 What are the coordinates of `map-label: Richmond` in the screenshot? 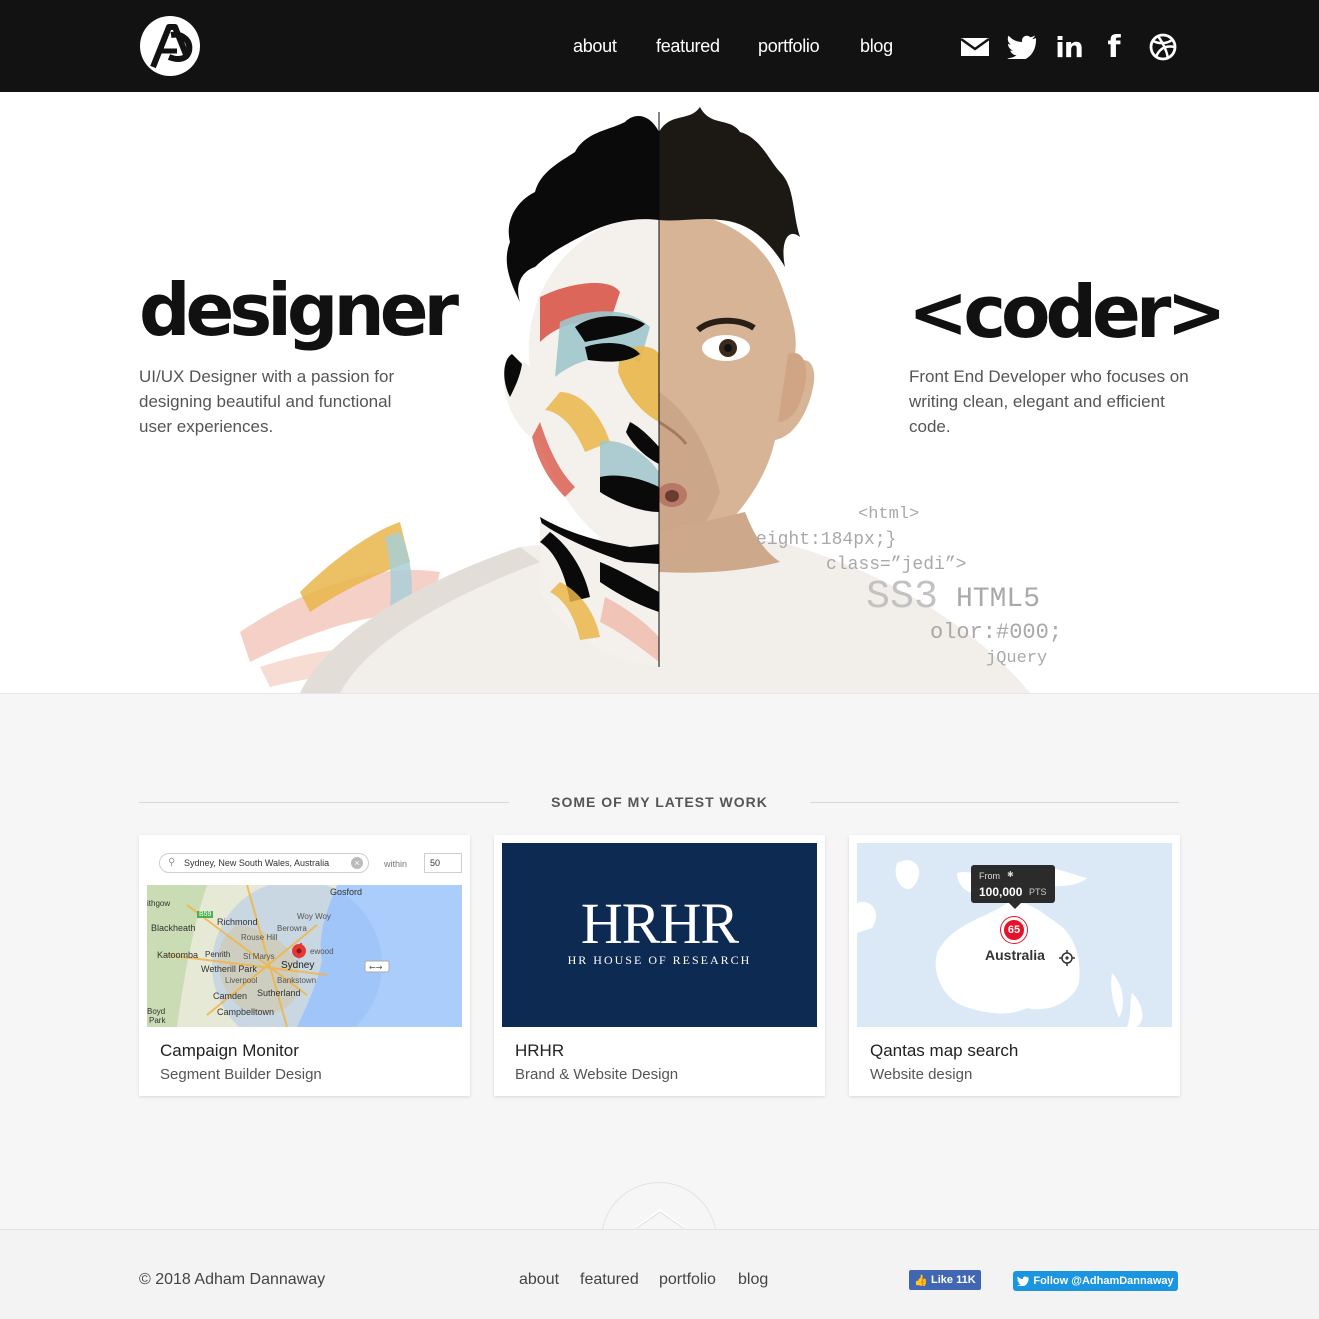 It's located at (237, 922).